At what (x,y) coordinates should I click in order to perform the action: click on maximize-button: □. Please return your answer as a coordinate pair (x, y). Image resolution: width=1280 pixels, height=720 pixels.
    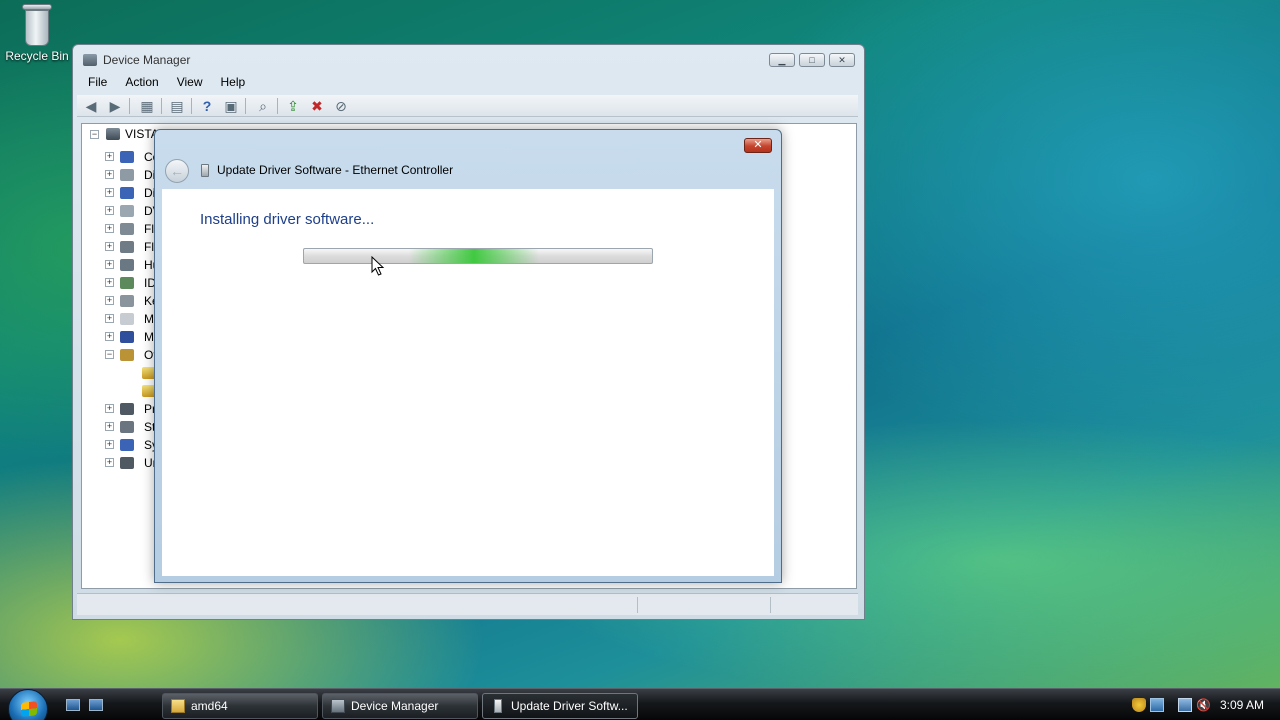
    Looking at the image, I should click on (812, 60).